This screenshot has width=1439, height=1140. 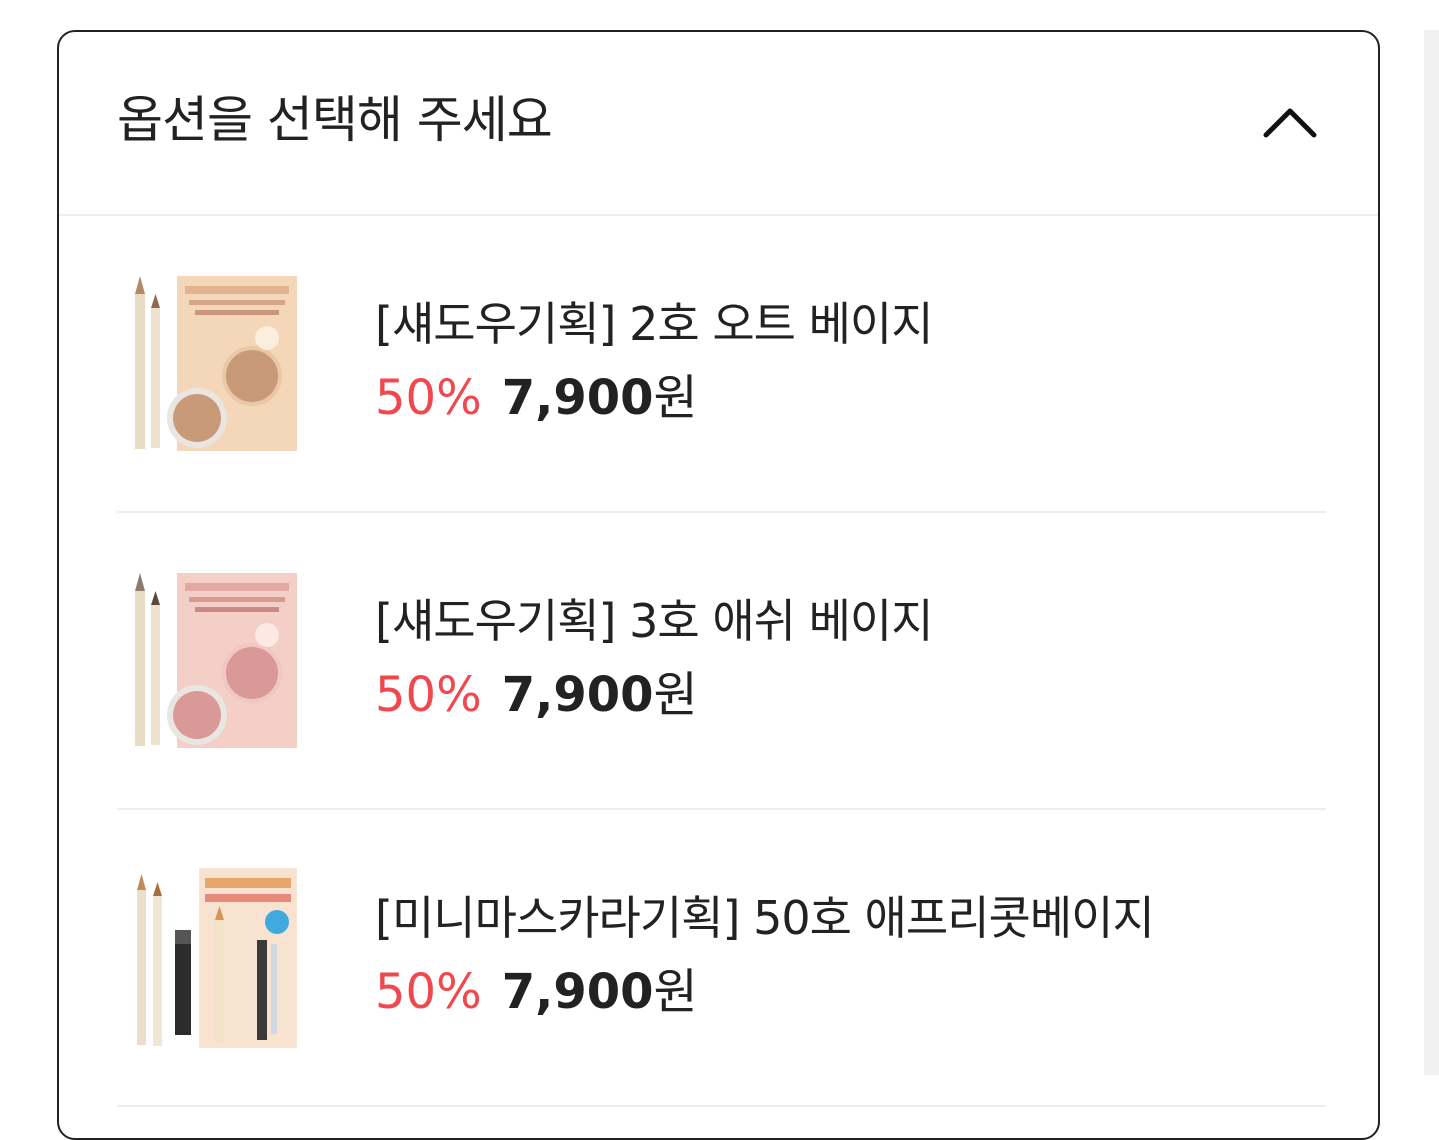 I want to click on option-text: [섀도우기획] 3호 애쉬 베이지 50% 7,900원, so click(x=654, y=658).